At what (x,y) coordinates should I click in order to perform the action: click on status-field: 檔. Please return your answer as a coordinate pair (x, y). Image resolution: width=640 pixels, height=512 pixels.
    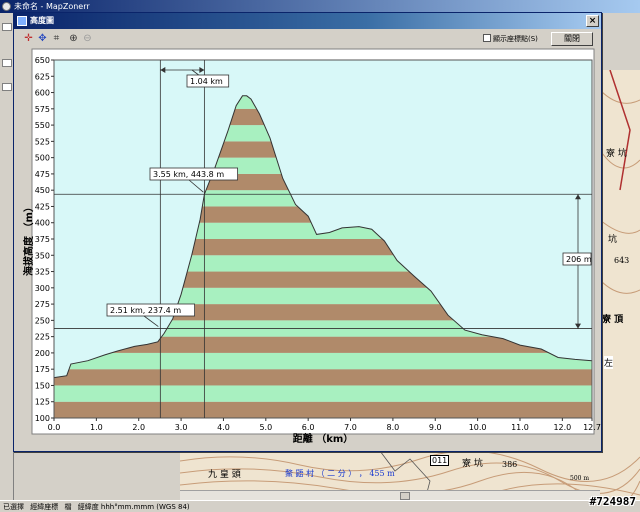
    Looking at the image, I should click on (68, 507).